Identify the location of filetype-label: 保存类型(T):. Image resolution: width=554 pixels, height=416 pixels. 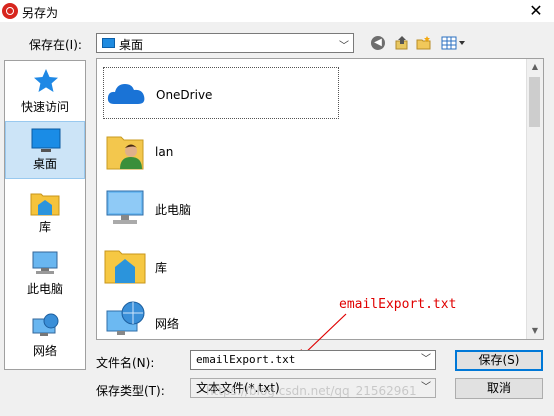
(130, 391).